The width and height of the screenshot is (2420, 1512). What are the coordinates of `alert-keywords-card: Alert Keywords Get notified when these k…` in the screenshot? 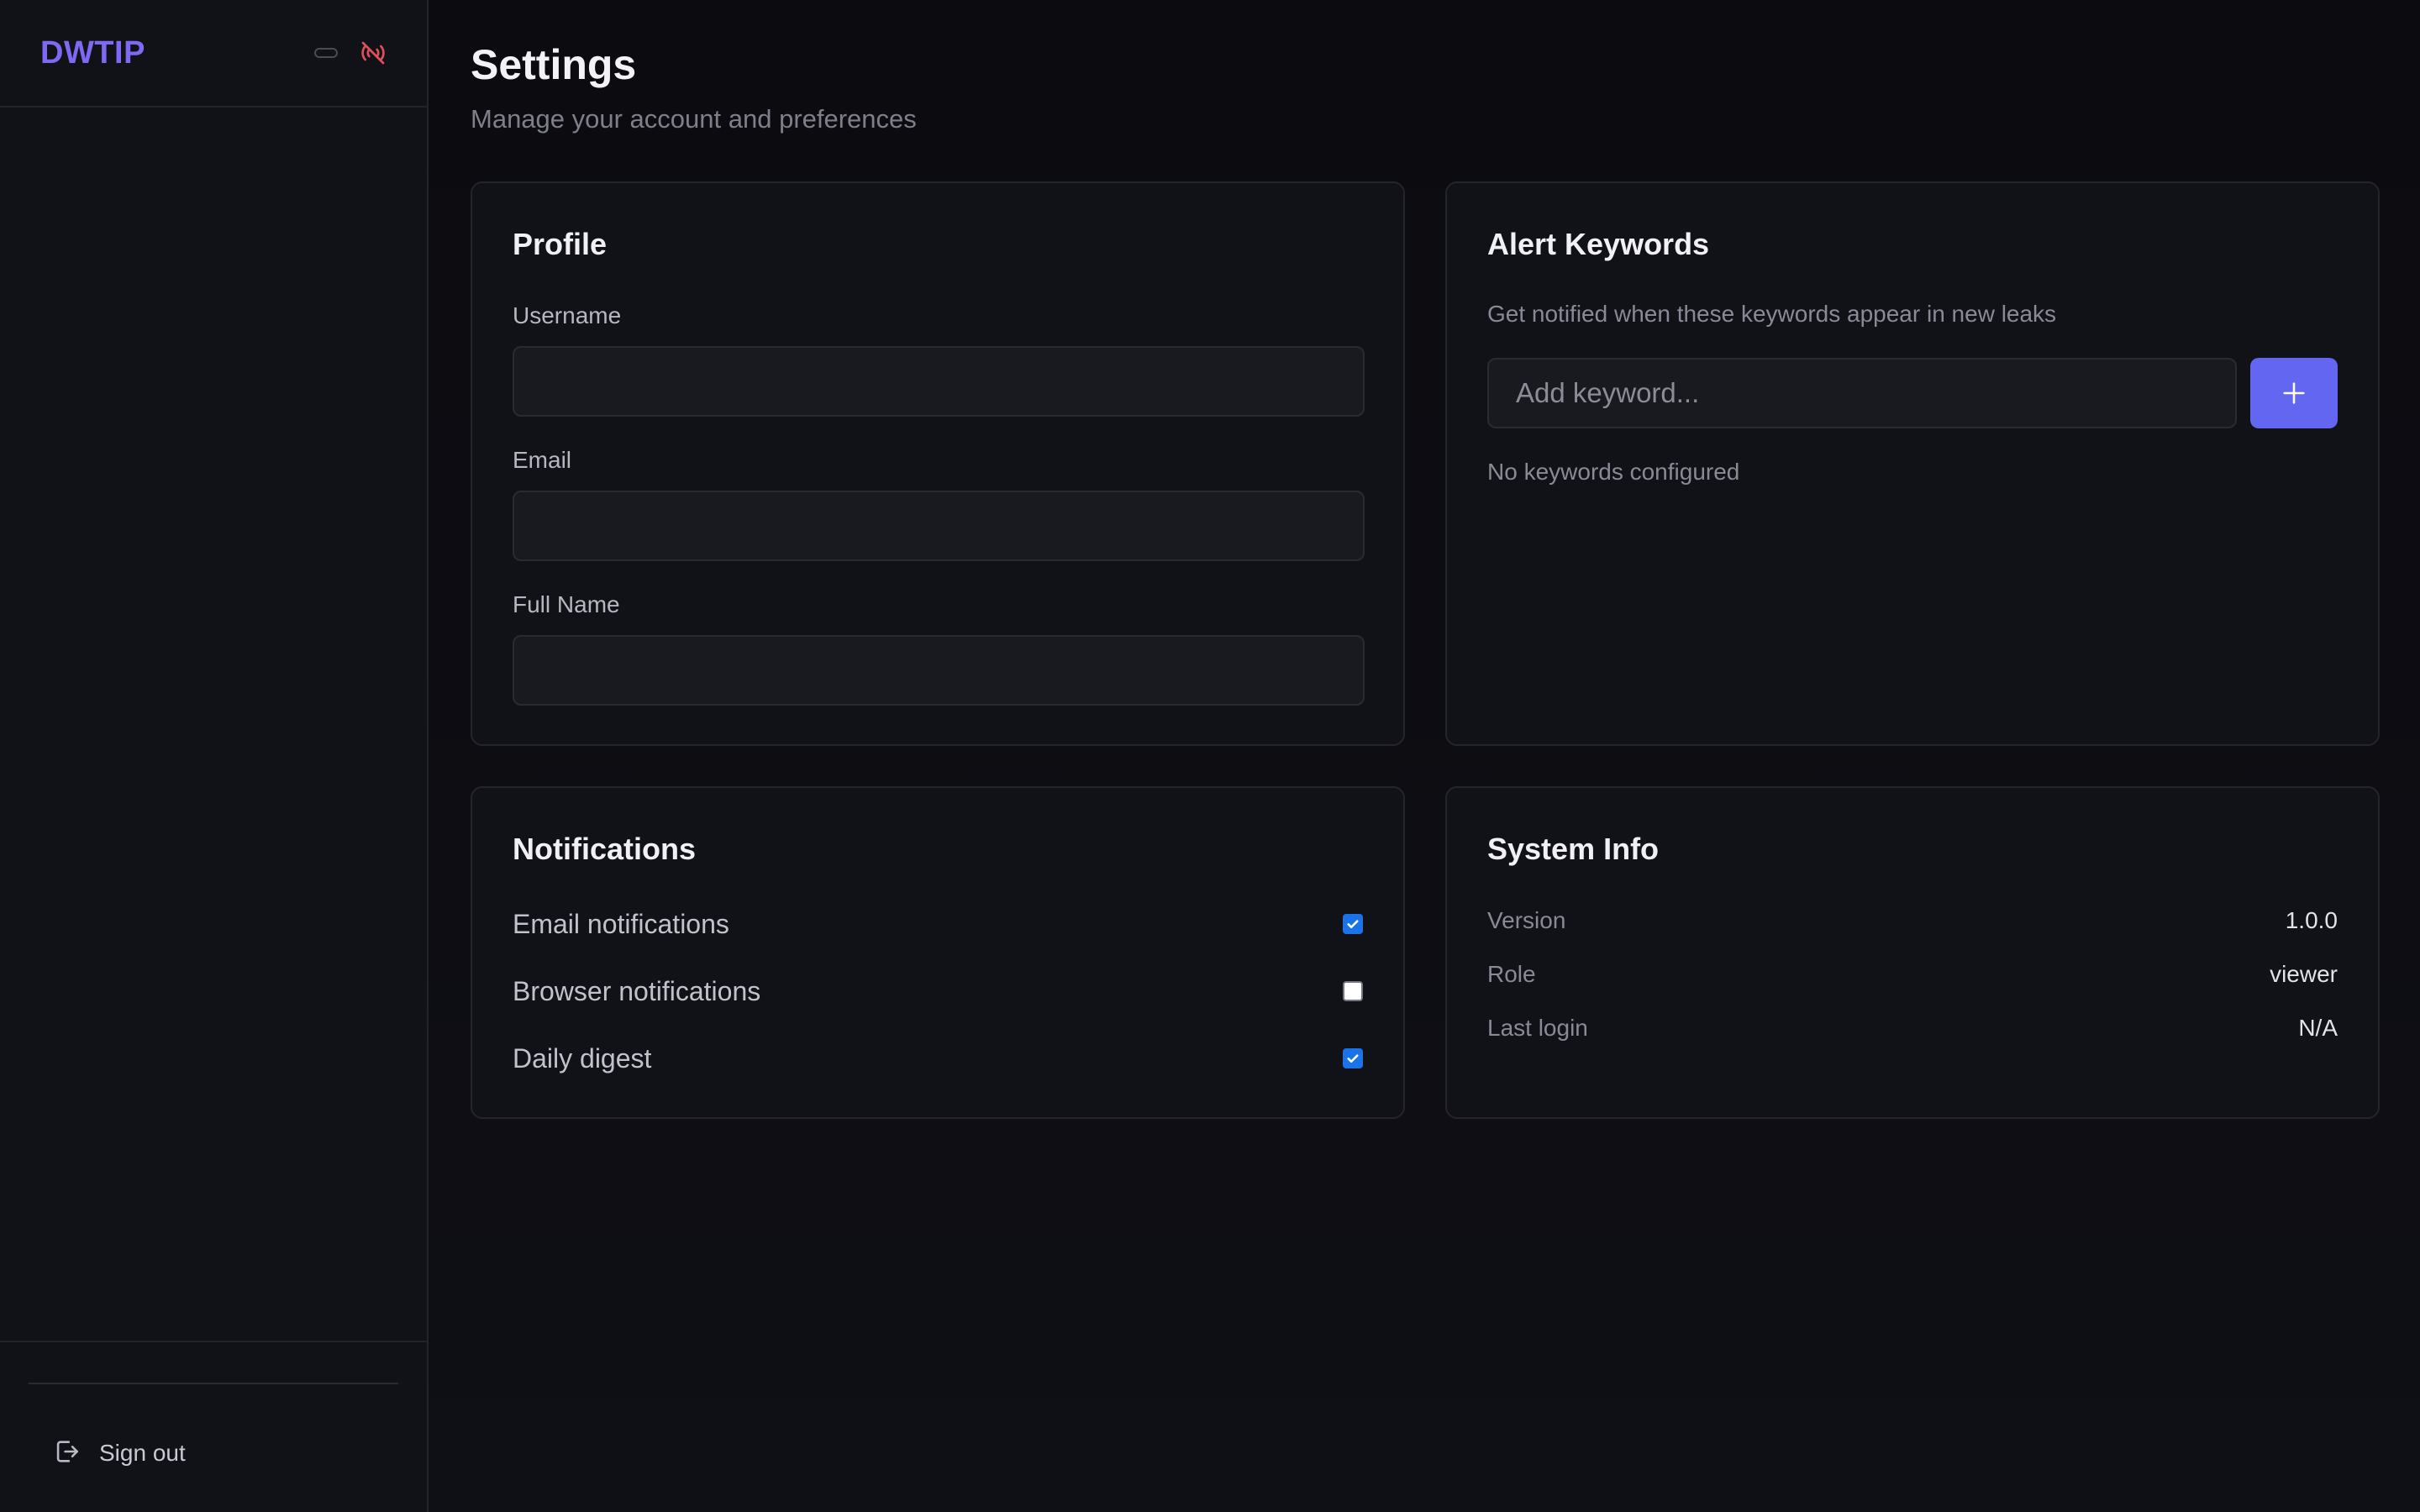 It's located at (1913, 463).